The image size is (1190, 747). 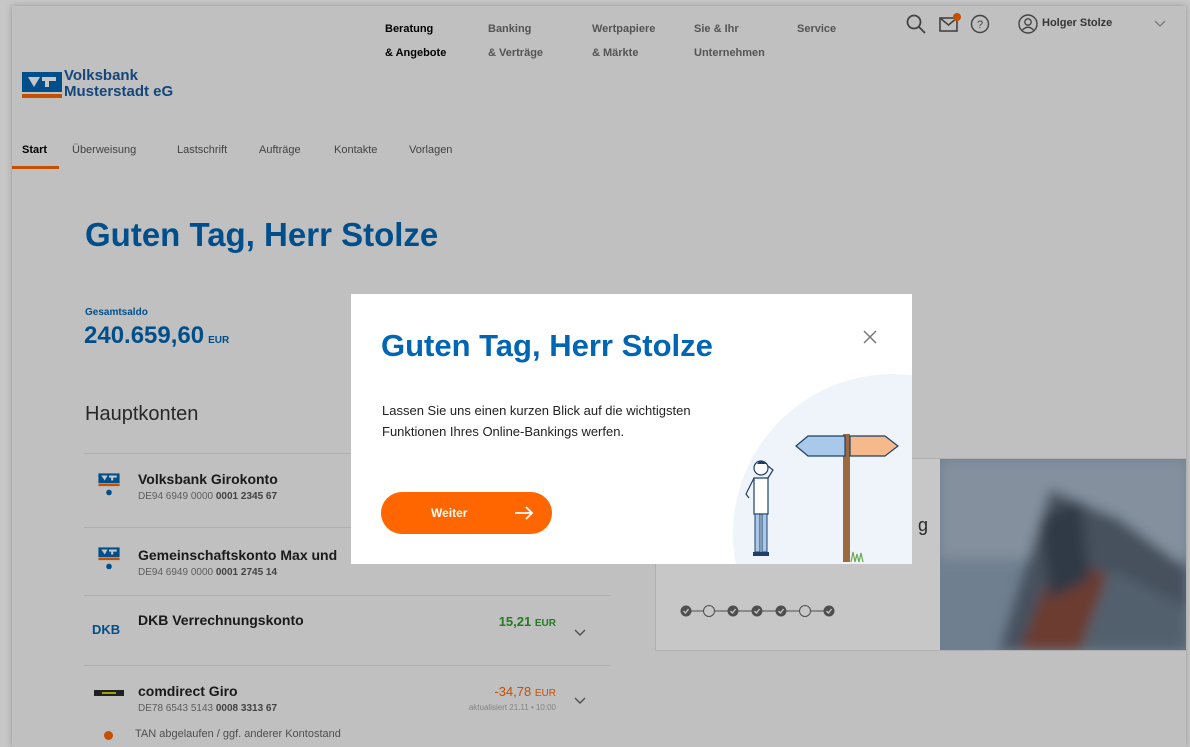 What do you see at coordinates (547, 345) in the screenshot?
I see `dialog-title: Guten Tag, Herr Stolze` at bounding box center [547, 345].